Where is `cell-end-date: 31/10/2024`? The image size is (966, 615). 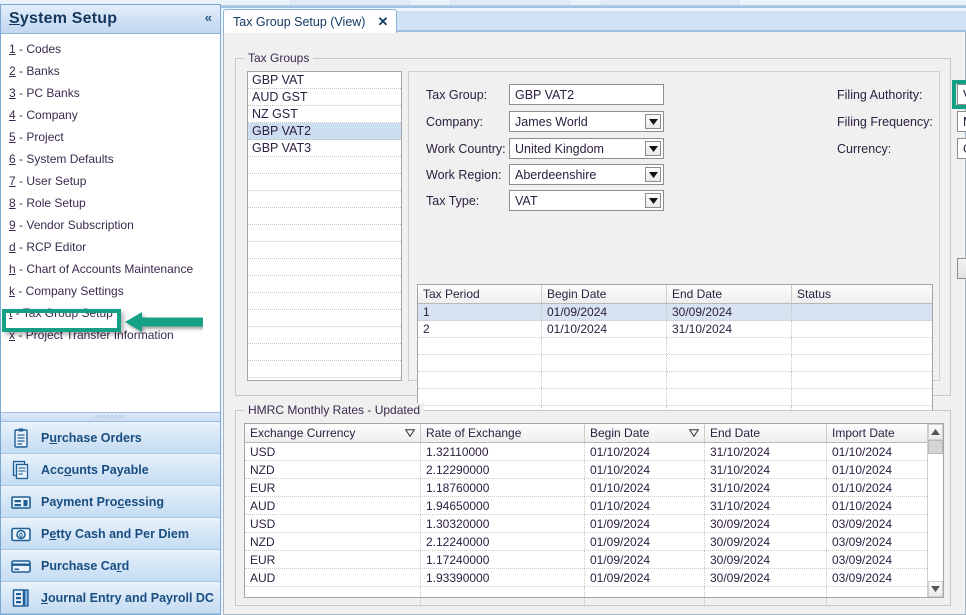
cell-end-date: 31/10/2024 is located at coordinates (729, 329).